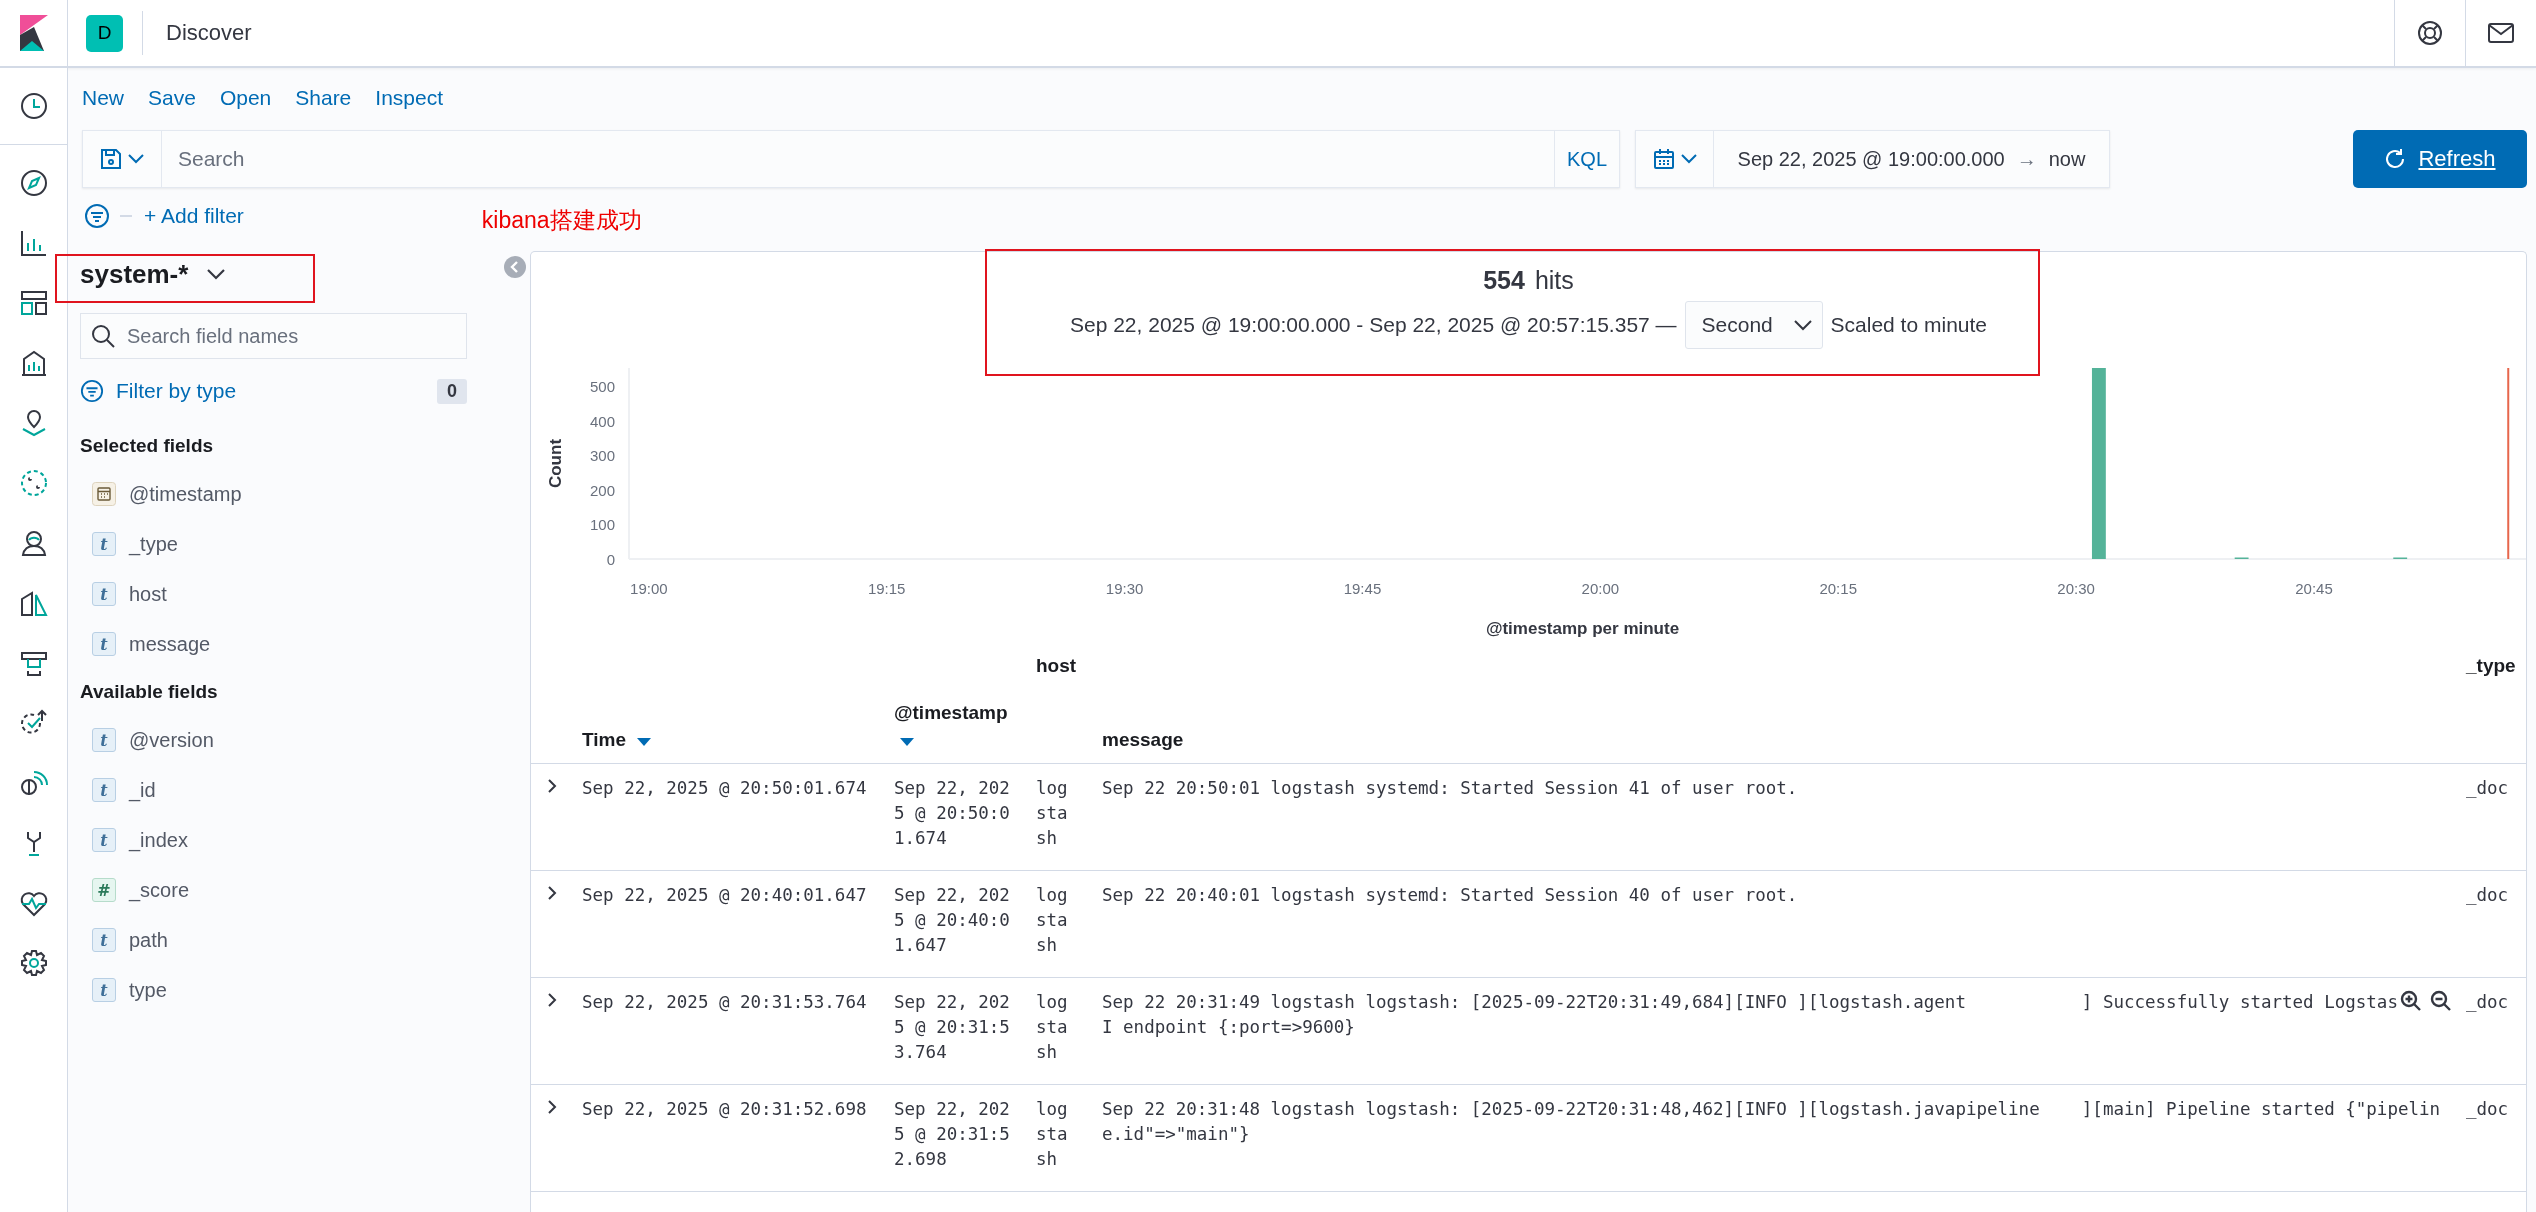 The height and width of the screenshot is (1212, 2536). What do you see at coordinates (33, 303) in the screenshot?
I see `layout-icon` at bounding box center [33, 303].